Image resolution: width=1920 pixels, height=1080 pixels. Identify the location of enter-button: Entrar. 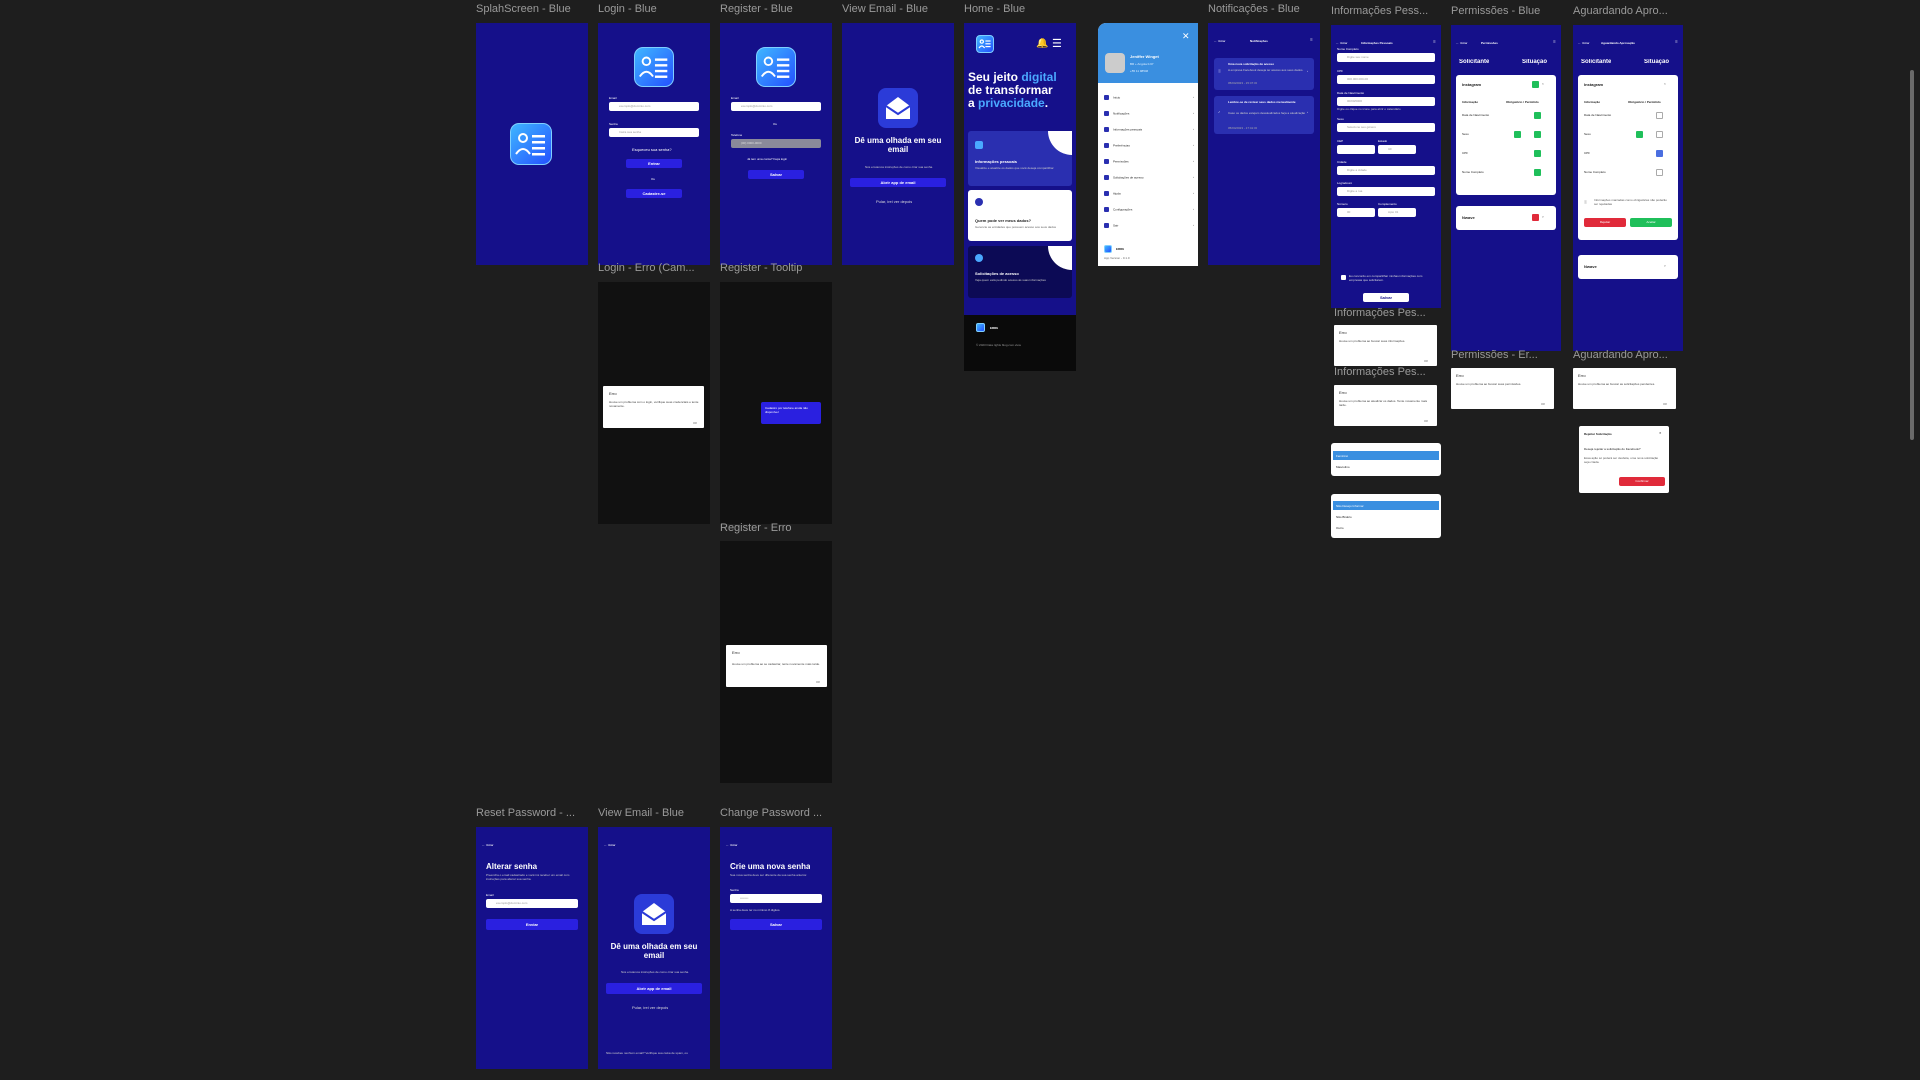
(654, 163).